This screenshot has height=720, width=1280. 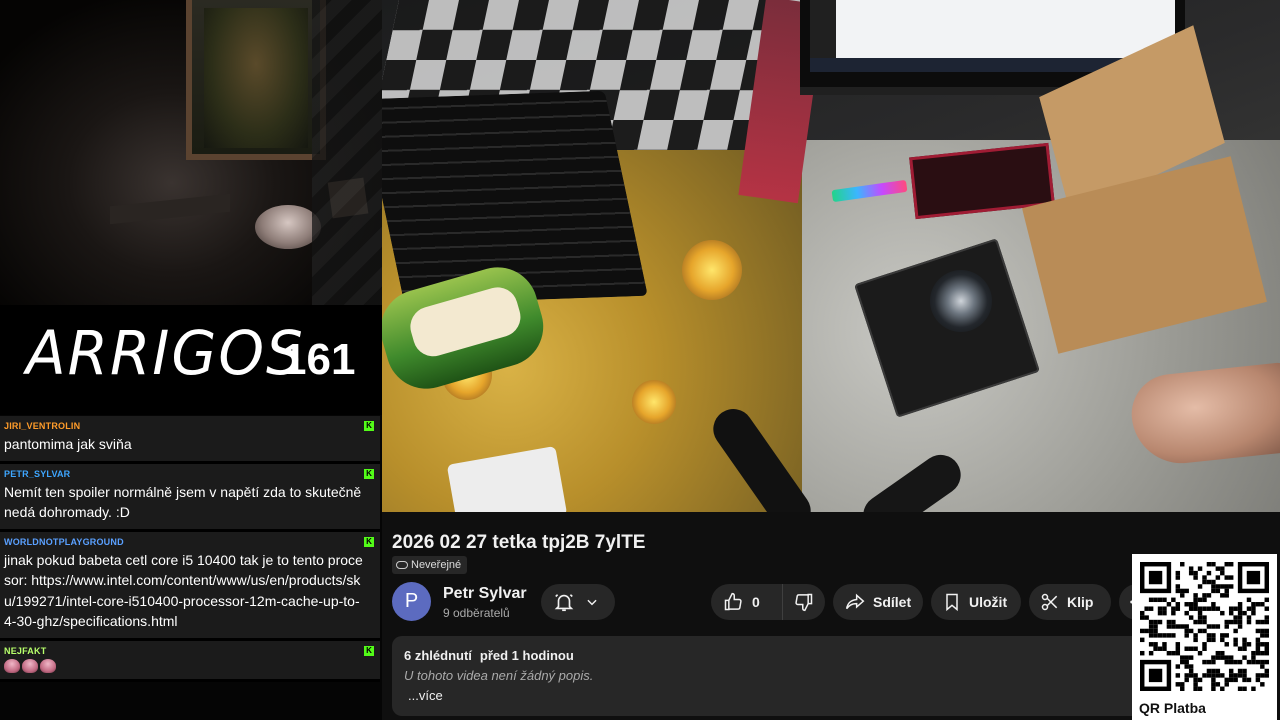 I want to click on view-count: 6 zhlédnutí, so click(x=438, y=655).